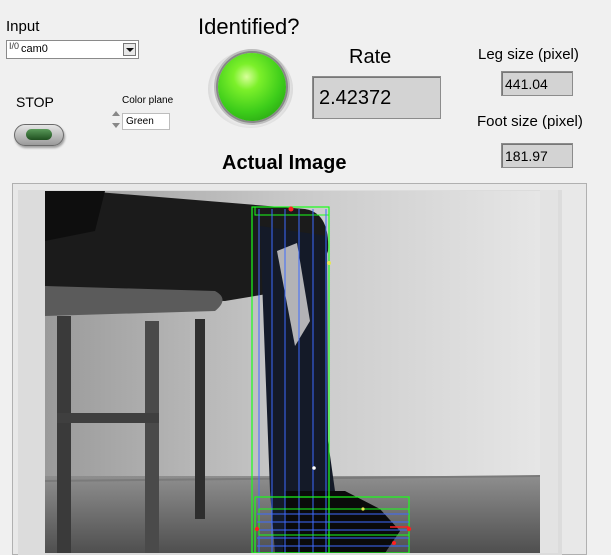  Describe the element at coordinates (376, 97) in the screenshot. I see `rate-indicator: 2.42372` at that location.